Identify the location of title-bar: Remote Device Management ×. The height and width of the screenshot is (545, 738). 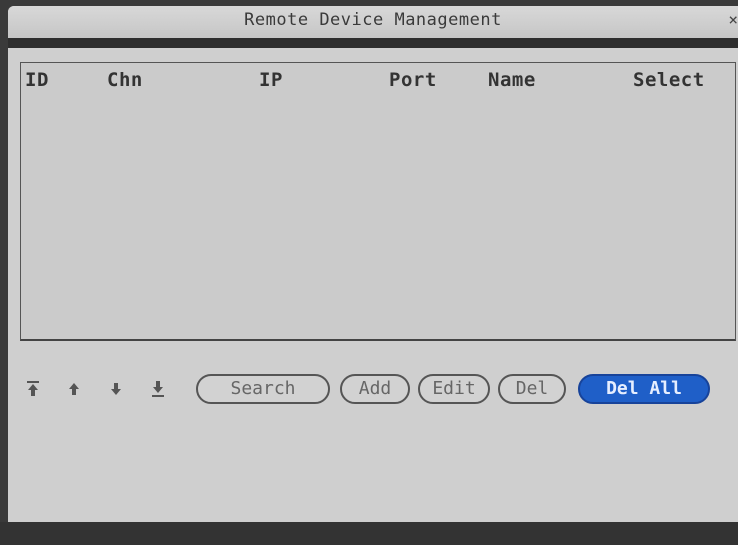
(373, 22).